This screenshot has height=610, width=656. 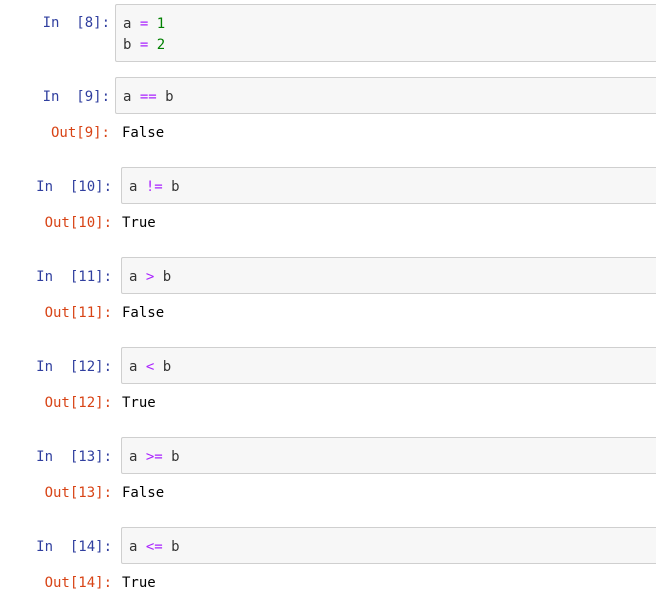 I want to click on code-line: a >= b, so click(x=154, y=457).